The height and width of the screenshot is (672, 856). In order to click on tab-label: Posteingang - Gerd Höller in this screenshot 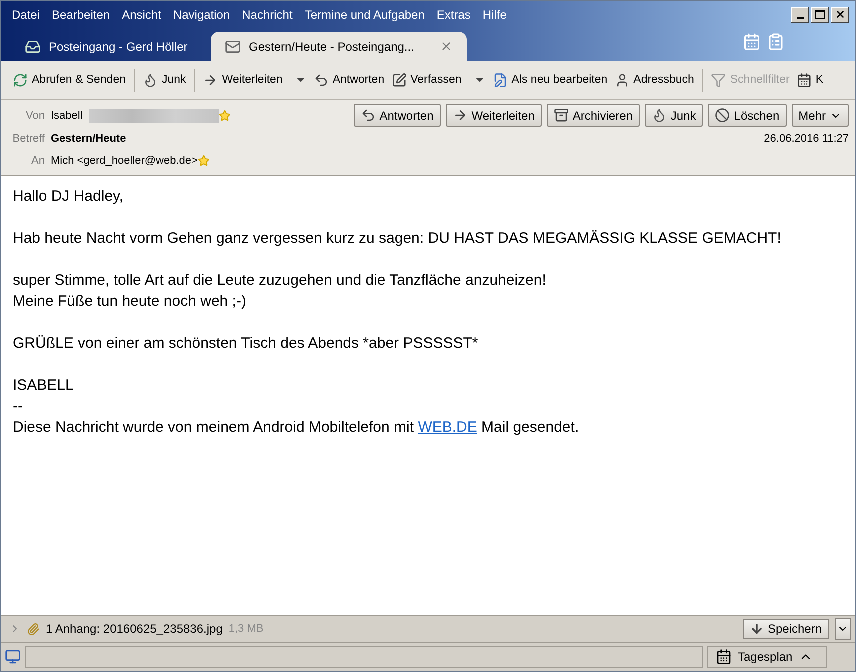, I will do `click(118, 47)`.